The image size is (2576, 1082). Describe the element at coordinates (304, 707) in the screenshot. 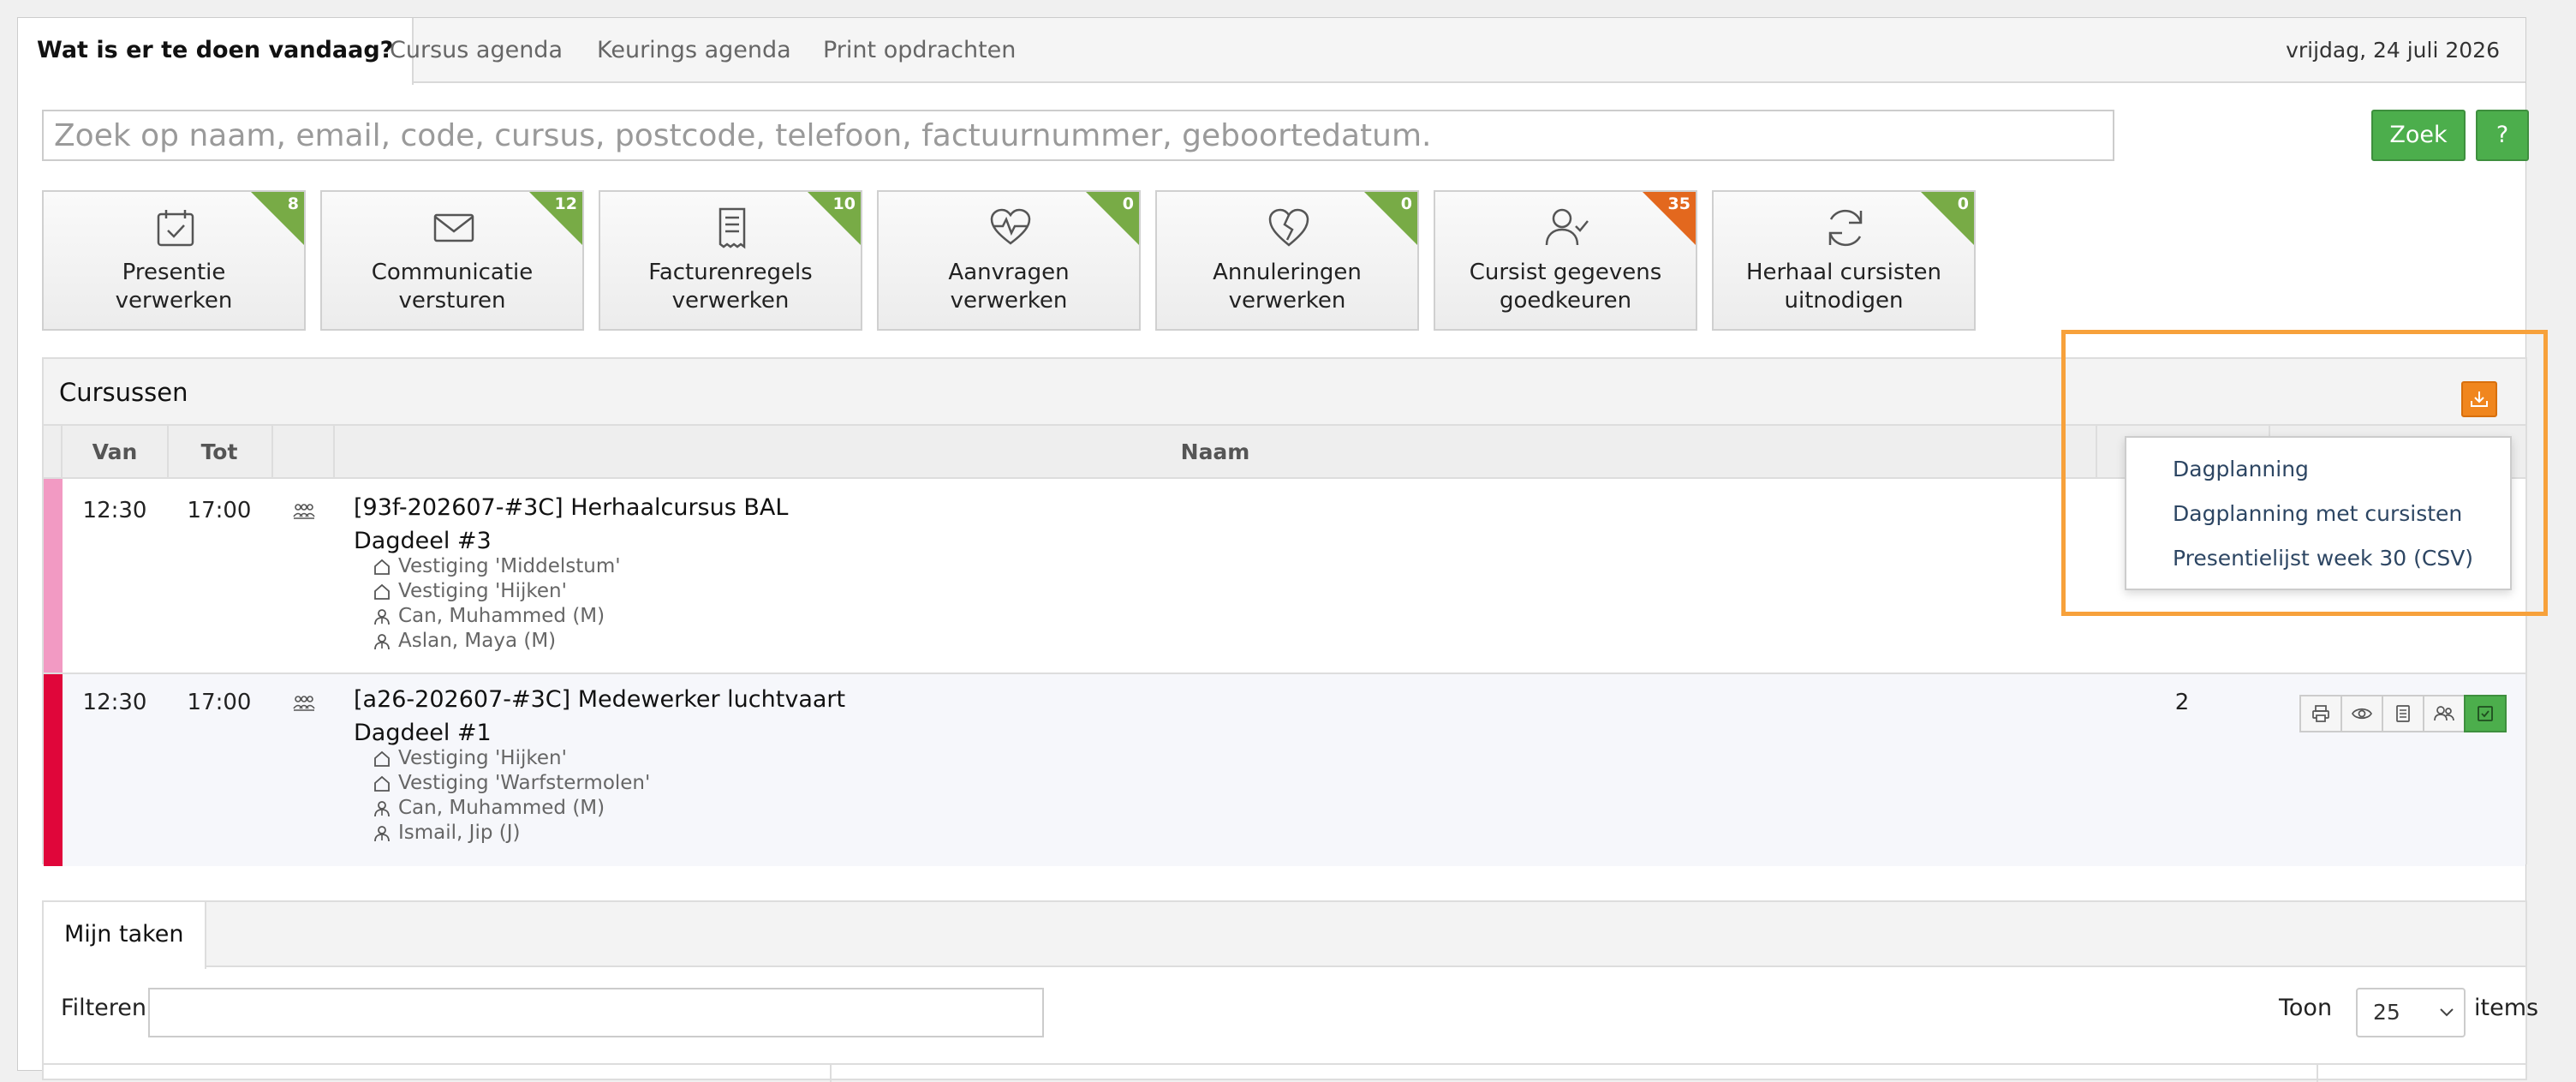

I see `group-icon` at that location.